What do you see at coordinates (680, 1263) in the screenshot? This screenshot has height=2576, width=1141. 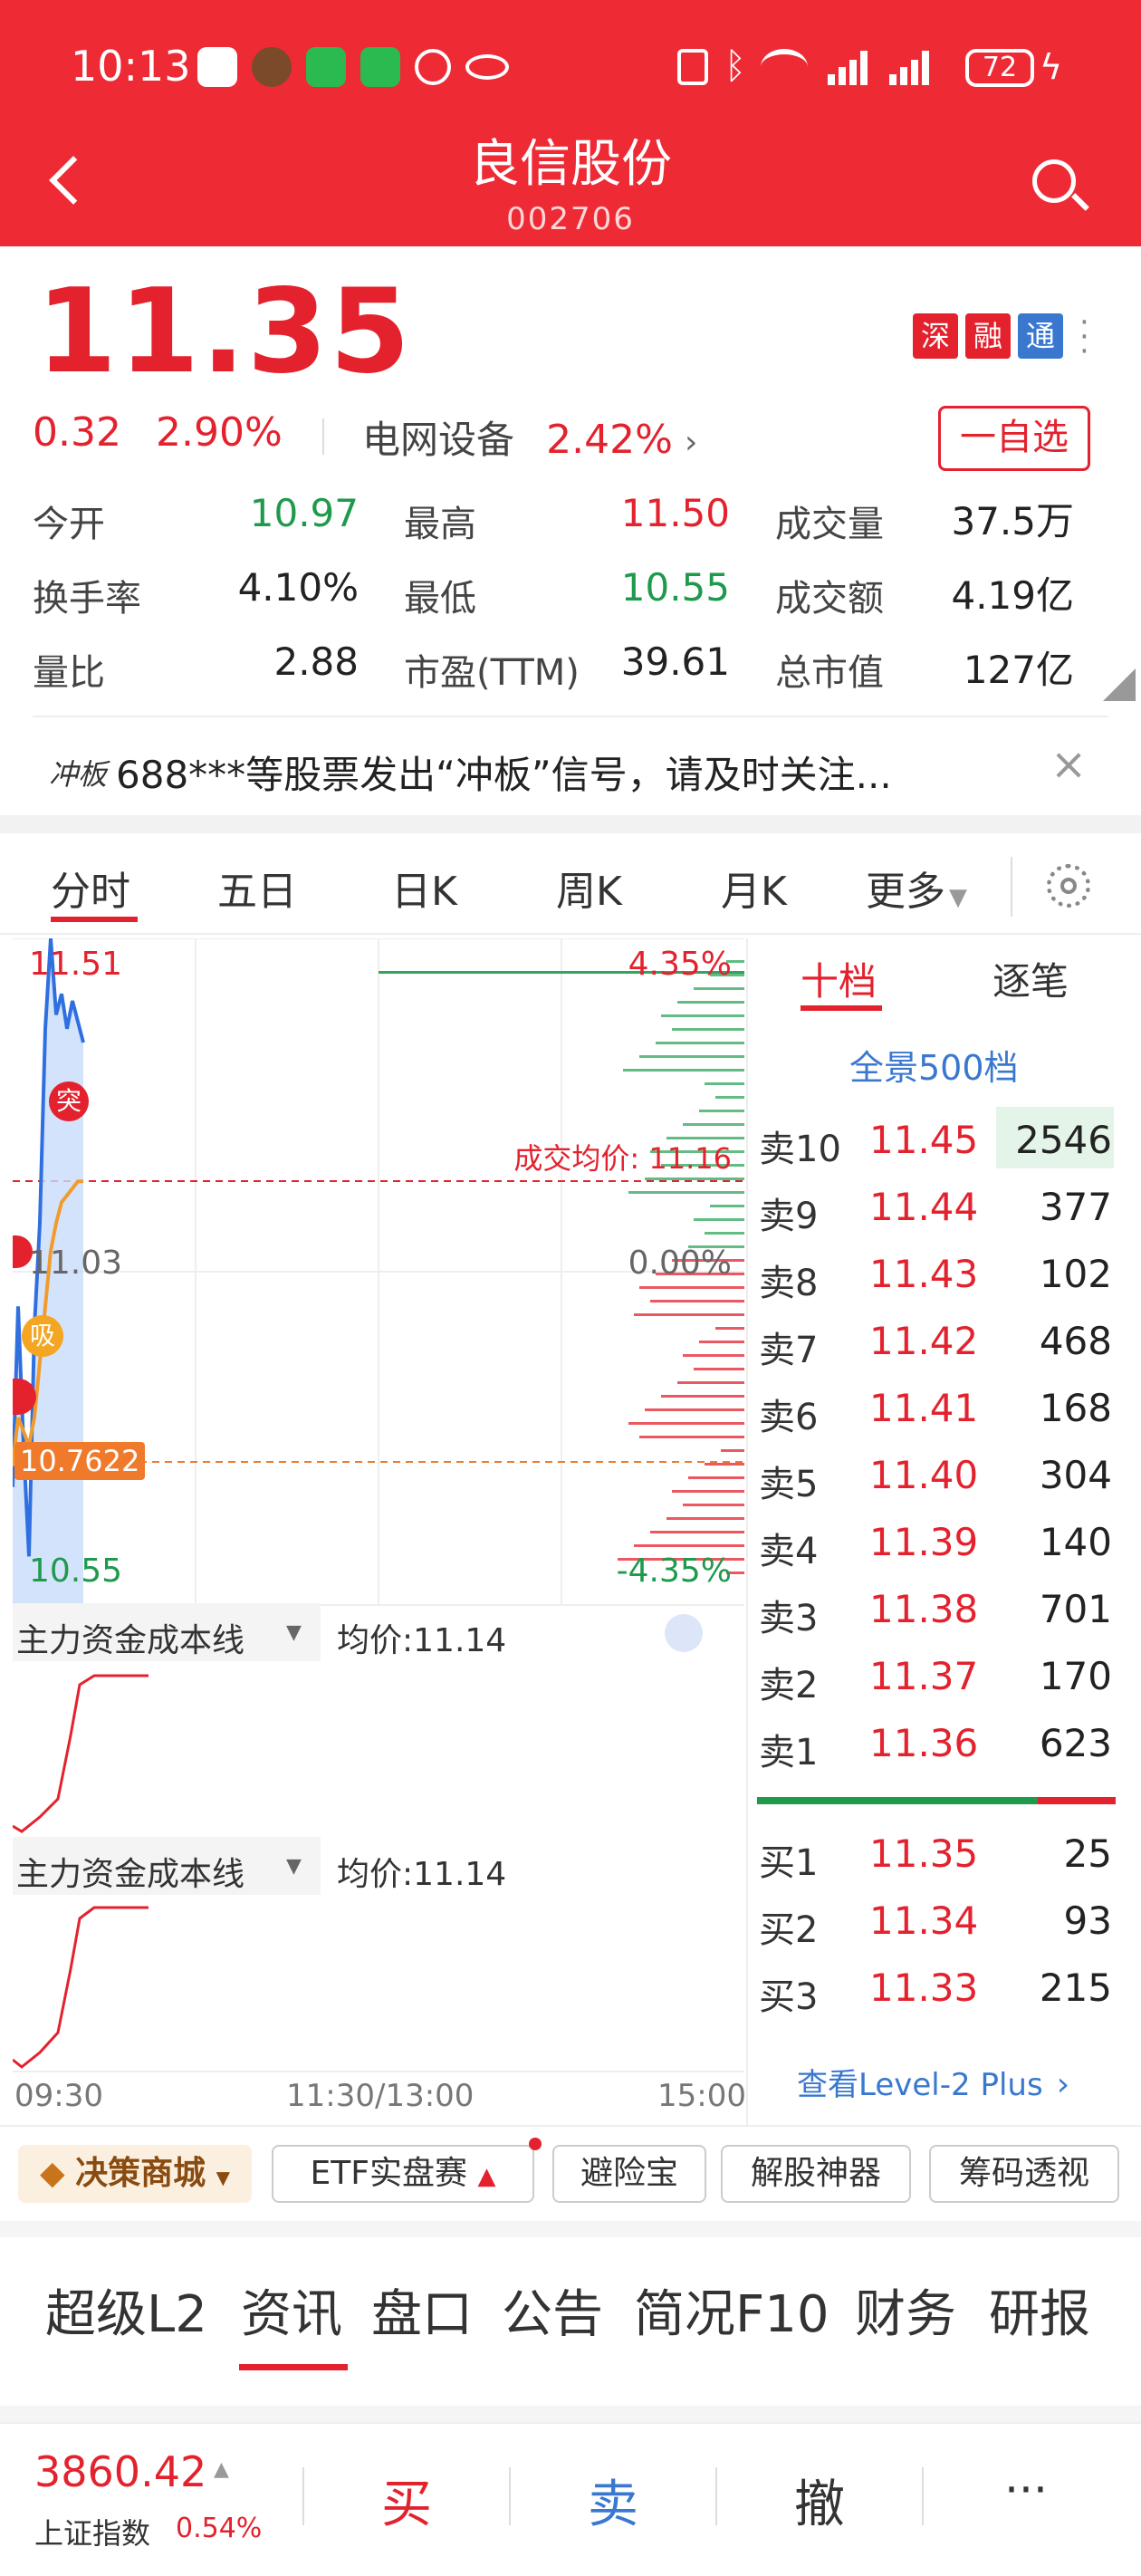 I see `chart-pct-mid: 0.00%` at bounding box center [680, 1263].